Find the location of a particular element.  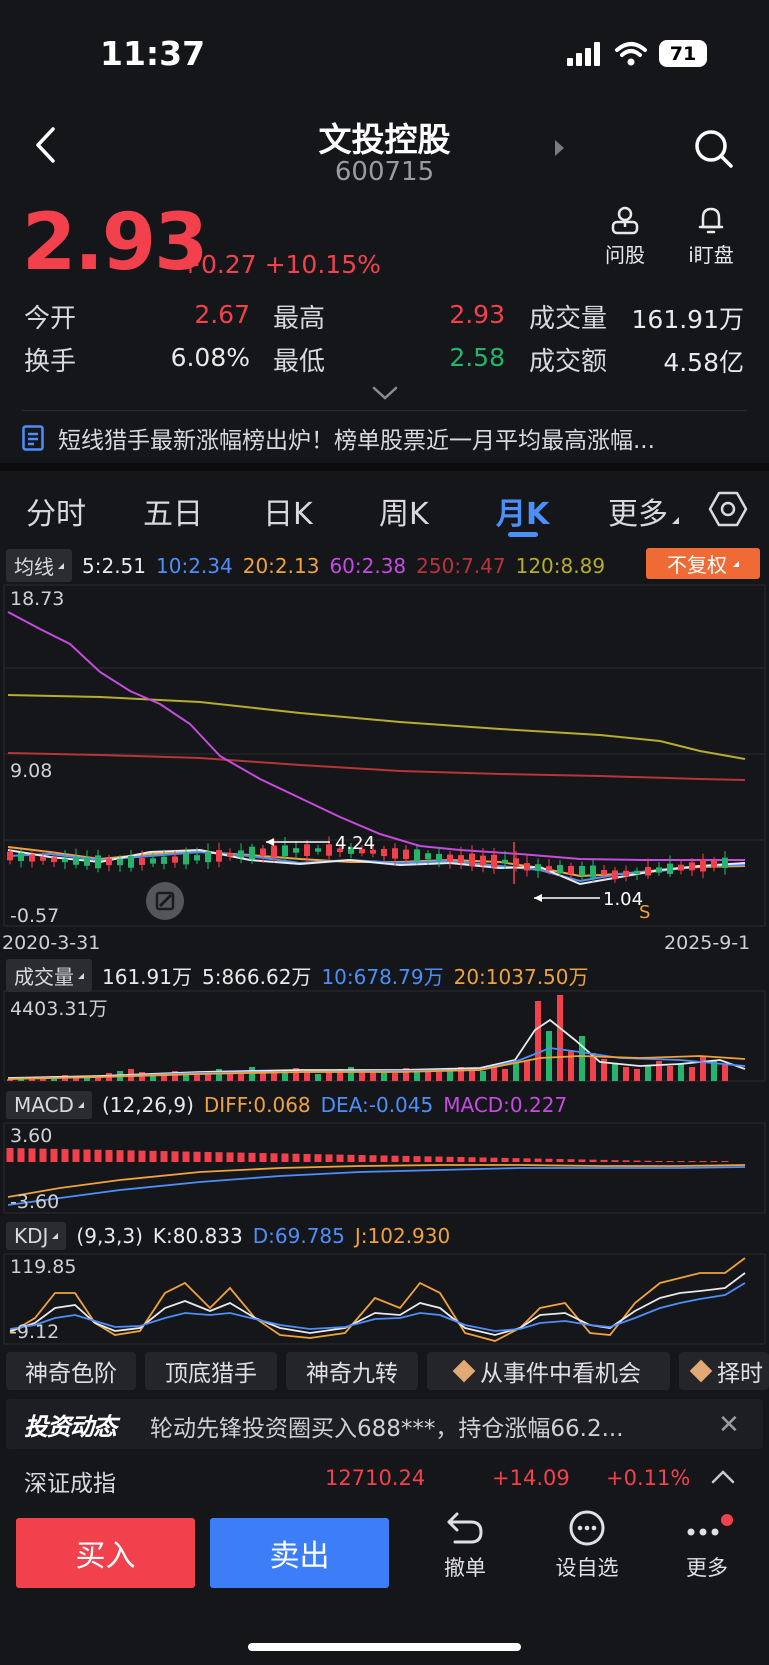

tab-more: 更多 is located at coordinates (643, 511).